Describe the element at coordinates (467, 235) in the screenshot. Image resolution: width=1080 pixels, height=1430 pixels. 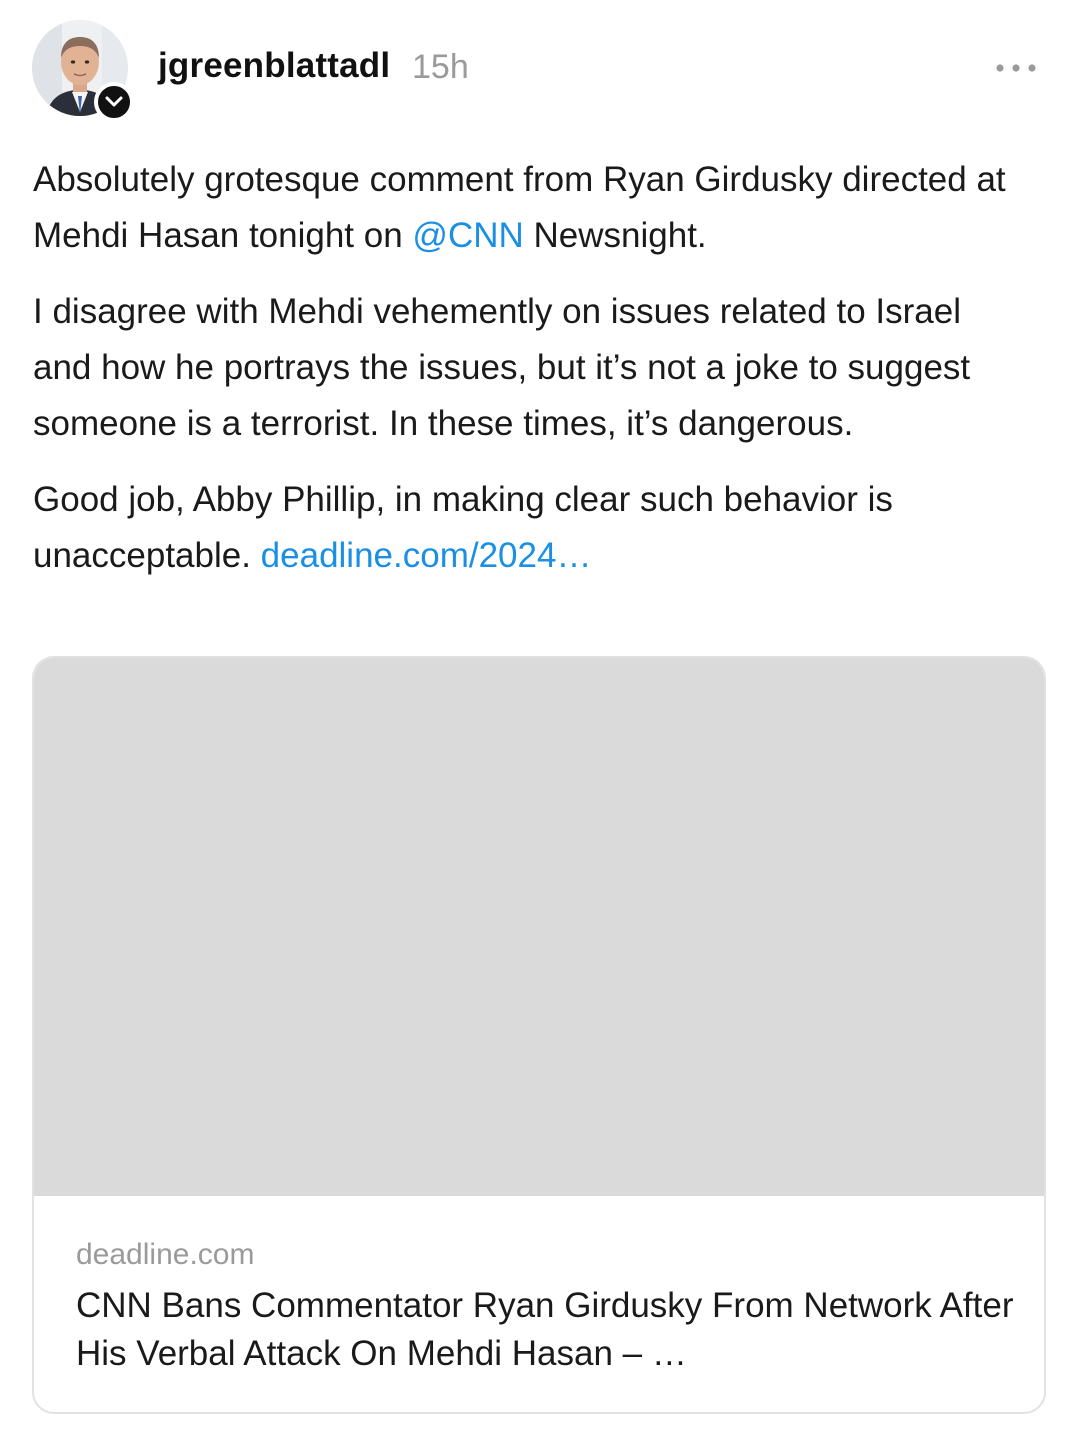
I see `mention-link: @CNN` at that location.